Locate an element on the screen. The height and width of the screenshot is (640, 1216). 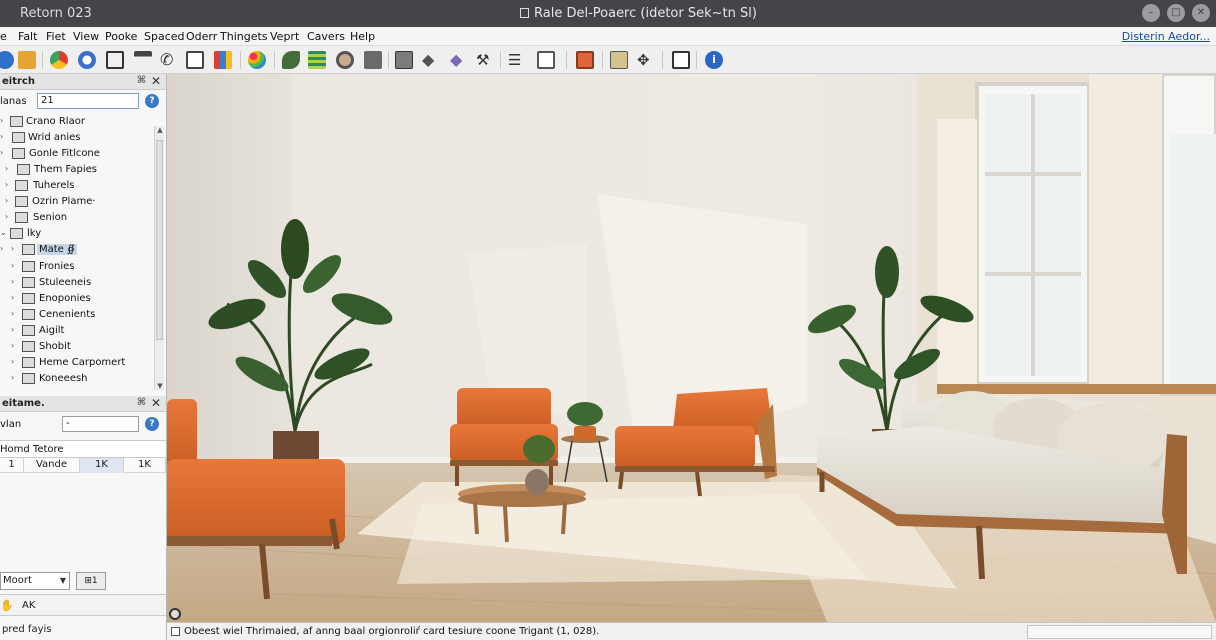
chart-icon is located at coordinates (223, 60).